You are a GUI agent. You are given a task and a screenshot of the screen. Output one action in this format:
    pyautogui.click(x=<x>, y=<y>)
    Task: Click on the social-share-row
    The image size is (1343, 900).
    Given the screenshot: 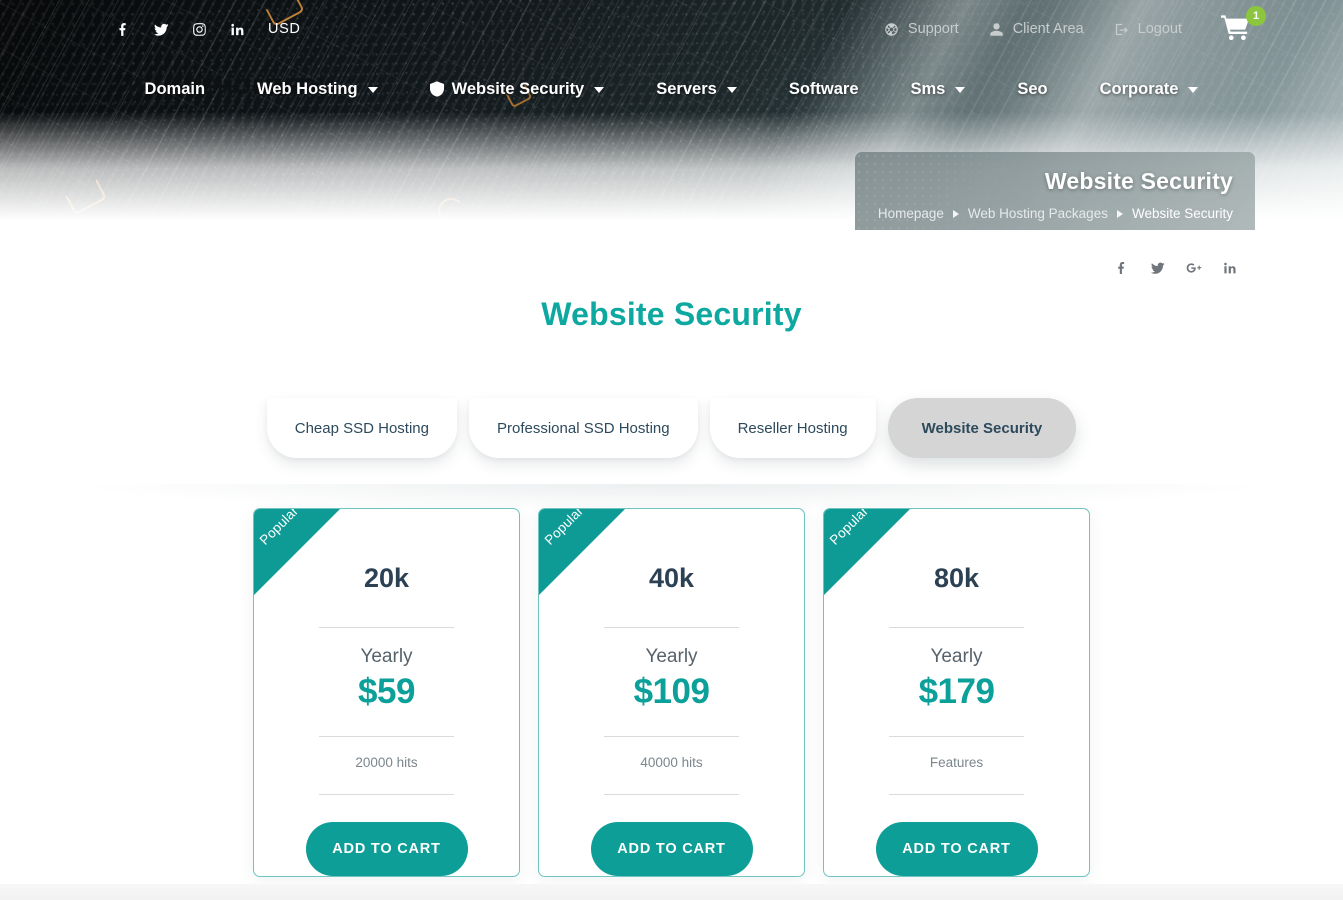 What is the action you would take?
    pyautogui.click(x=1176, y=268)
    